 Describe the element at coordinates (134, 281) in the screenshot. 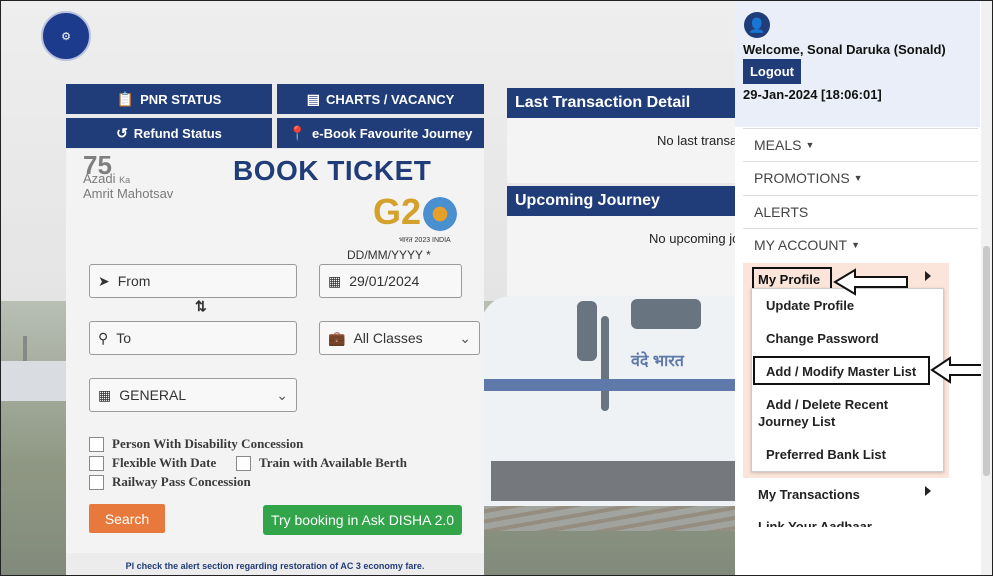

I see `from-placeholder: From` at that location.